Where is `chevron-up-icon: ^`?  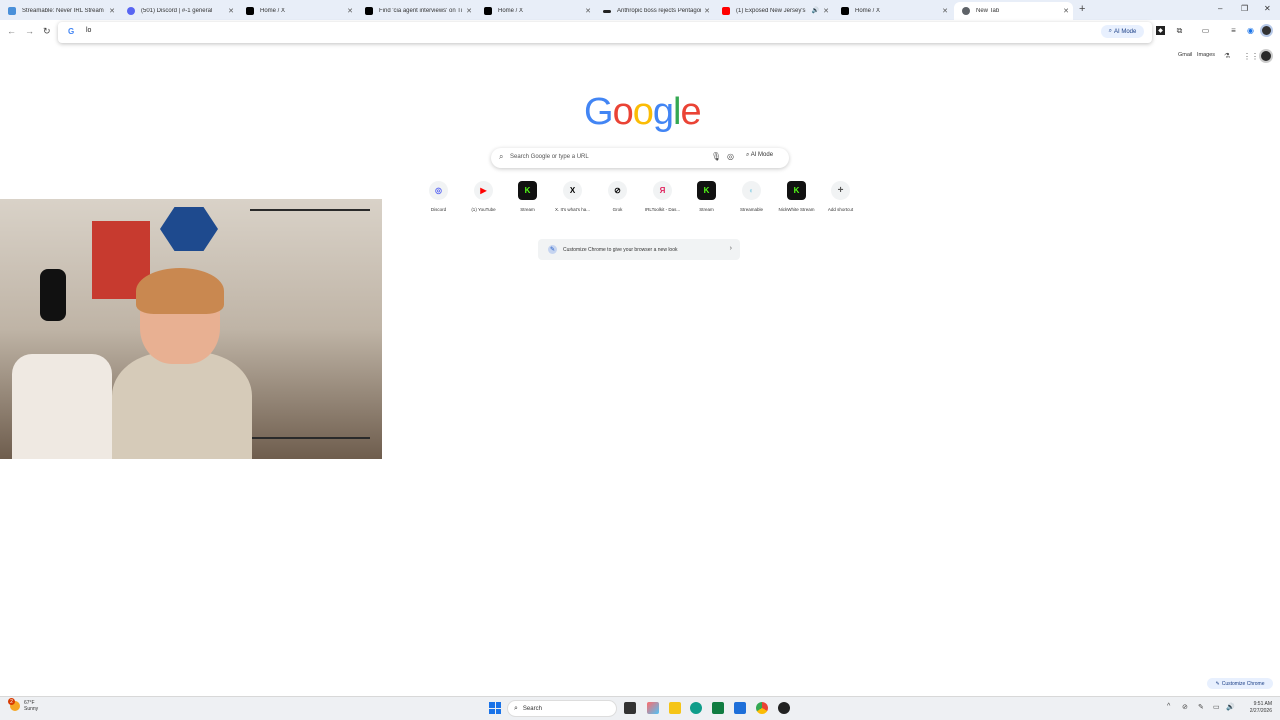
chevron-up-icon: ^ is located at coordinates (1168, 706).